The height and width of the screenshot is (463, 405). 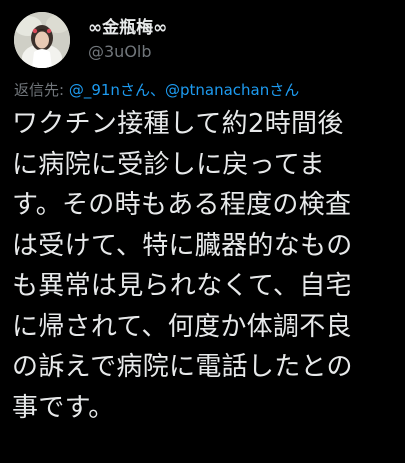 What do you see at coordinates (182, 367) in the screenshot?
I see `tweet-text-line: の訴えで病院に電話したとの` at bounding box center [182, 367].